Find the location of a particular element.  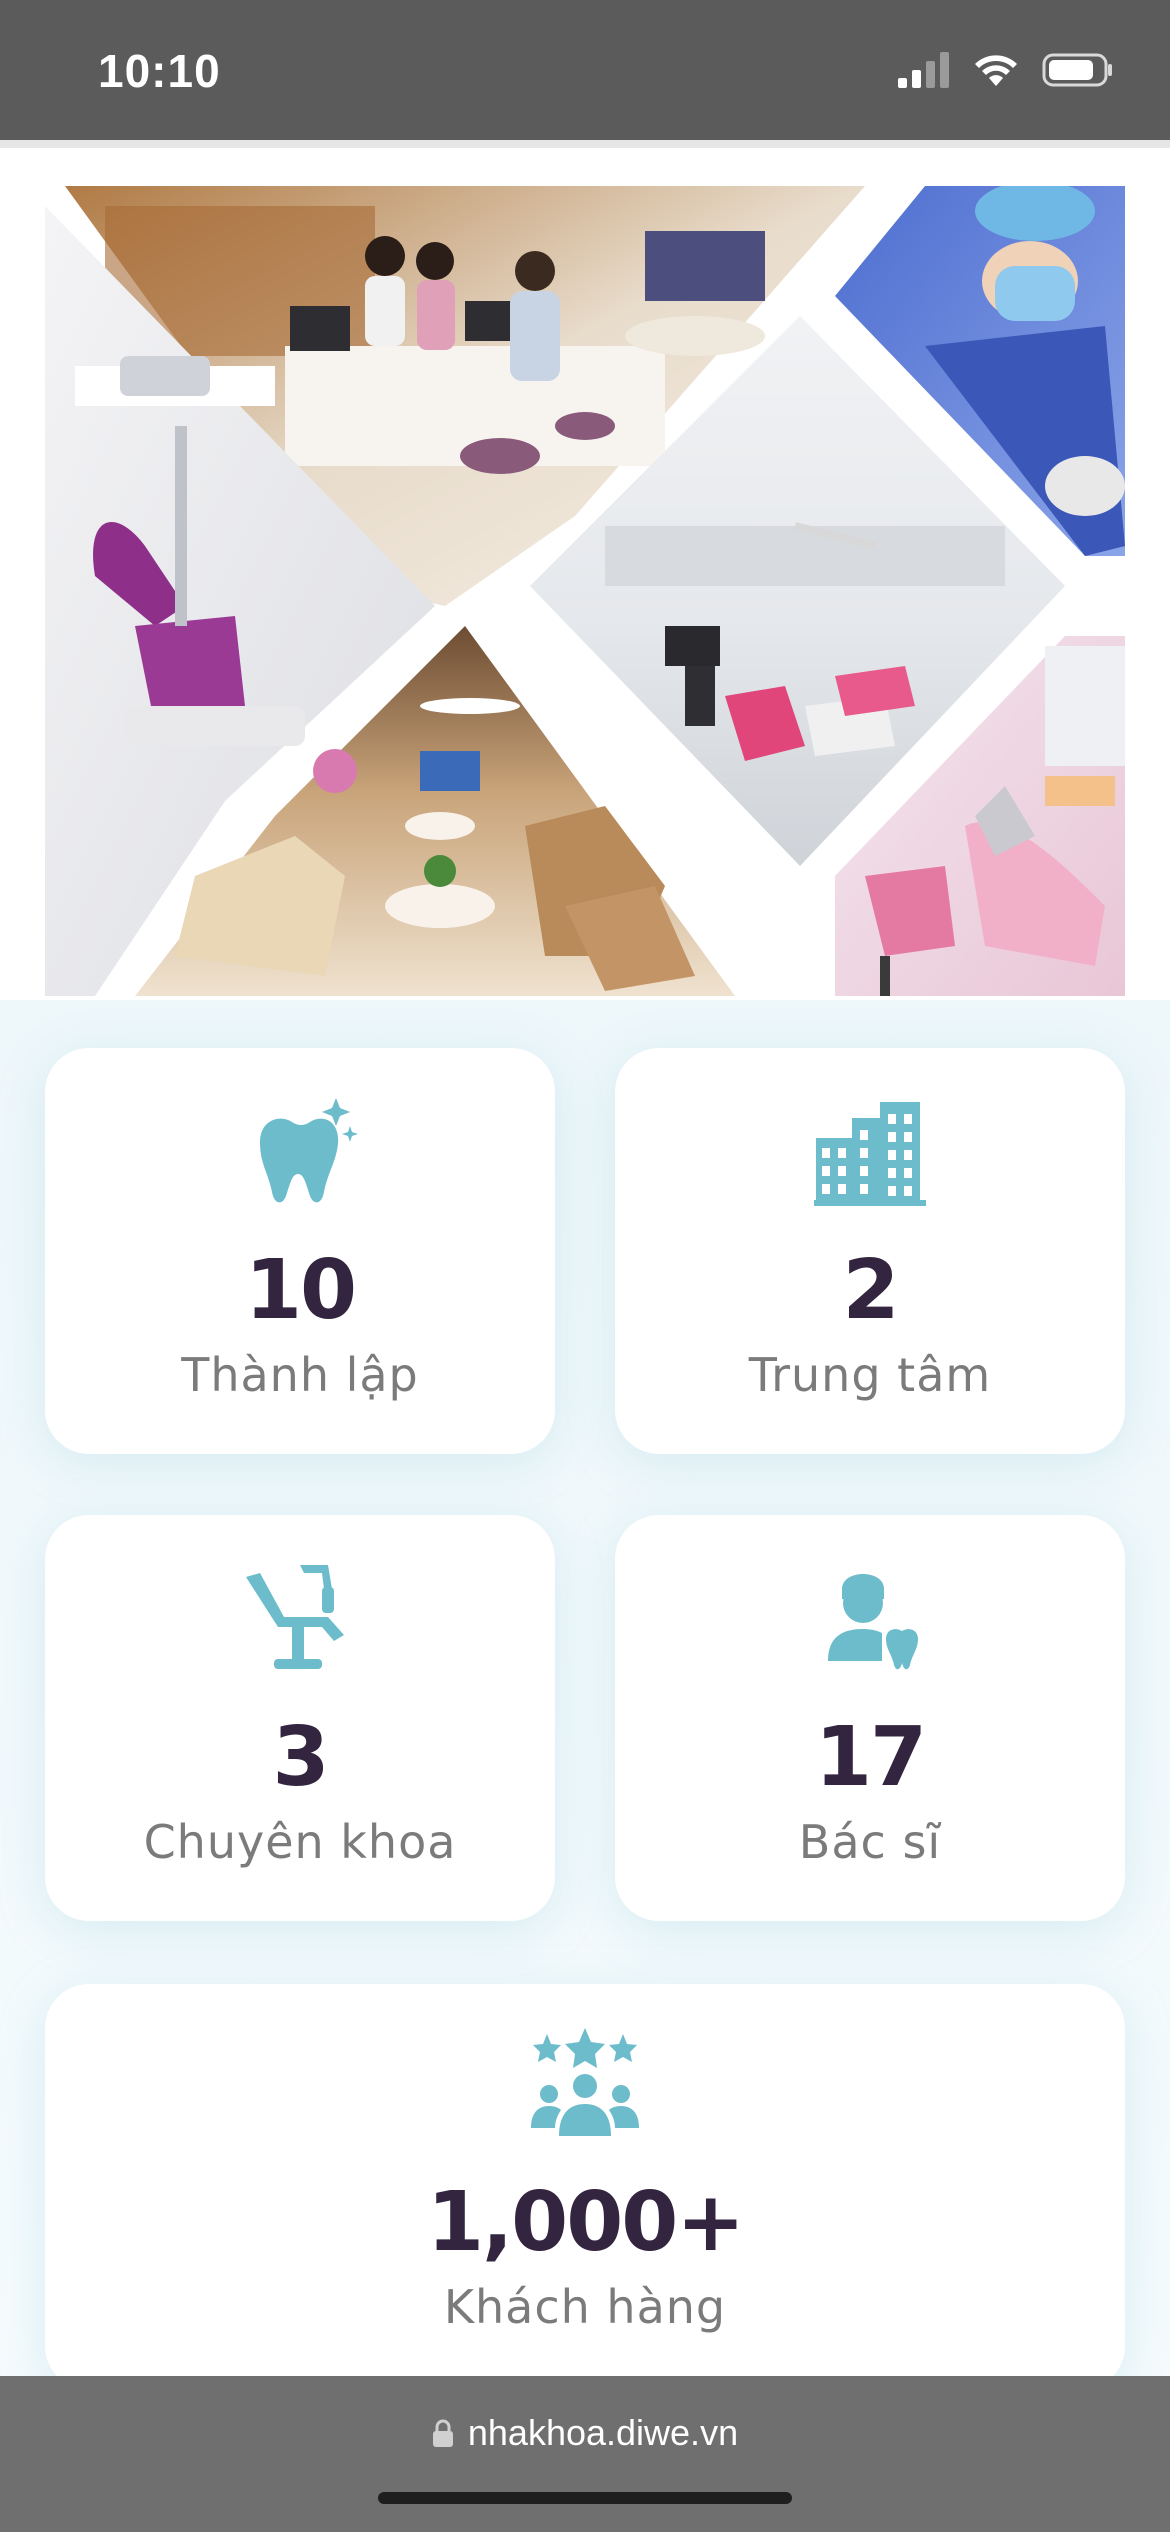

stat-value: 10 is located at coordinates (300, 1290).